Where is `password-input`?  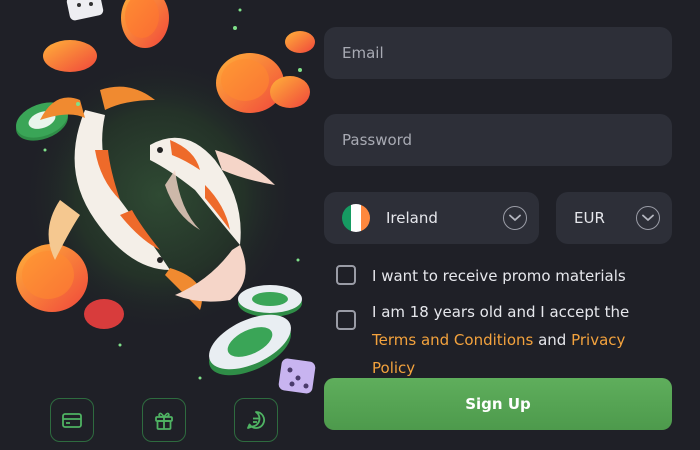
password-input is located at coordinates (498, 140).